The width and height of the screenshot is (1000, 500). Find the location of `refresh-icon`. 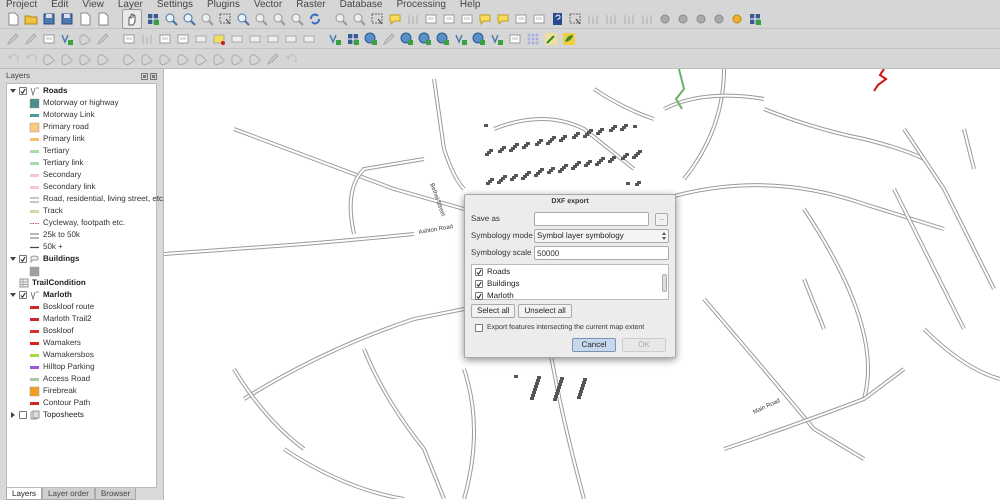

refresh-icon is located at coordinates (315, 19).